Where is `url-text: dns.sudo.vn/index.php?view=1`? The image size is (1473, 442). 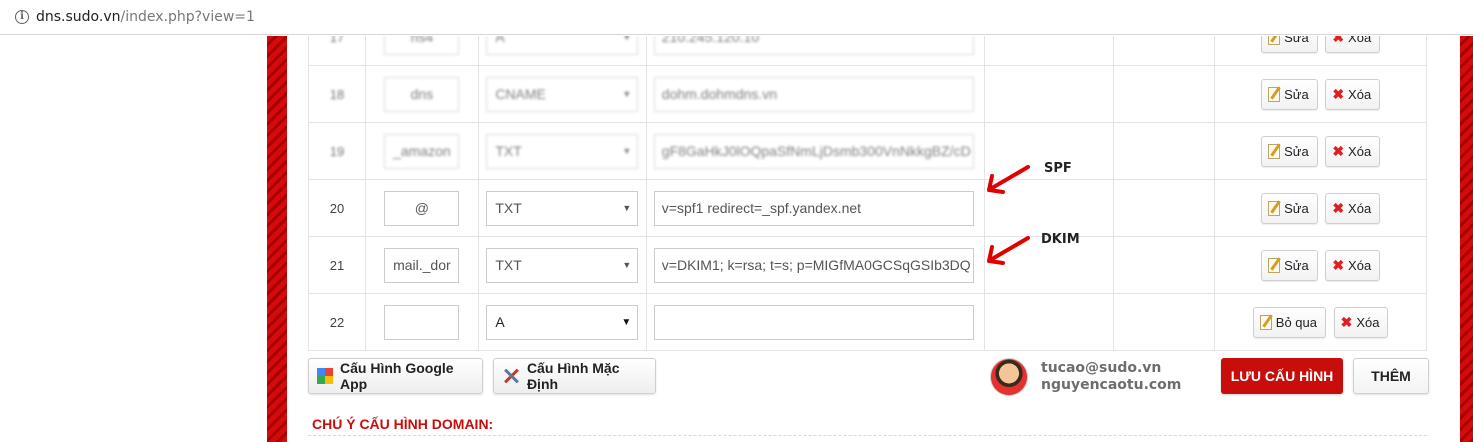 url-text: dns.sudo.vn/index.php?view=1 is located at coordinates (145, 17).